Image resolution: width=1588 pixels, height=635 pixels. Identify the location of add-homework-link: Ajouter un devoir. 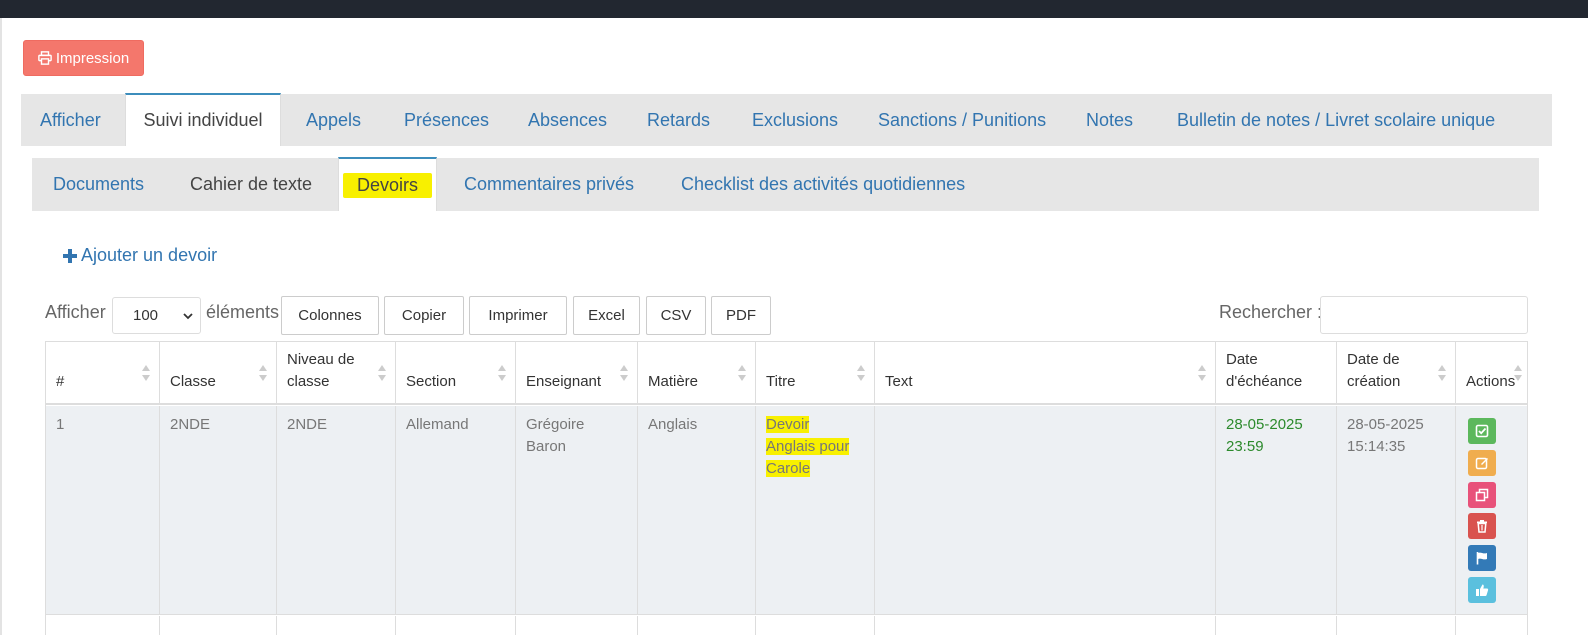
(140, 255).